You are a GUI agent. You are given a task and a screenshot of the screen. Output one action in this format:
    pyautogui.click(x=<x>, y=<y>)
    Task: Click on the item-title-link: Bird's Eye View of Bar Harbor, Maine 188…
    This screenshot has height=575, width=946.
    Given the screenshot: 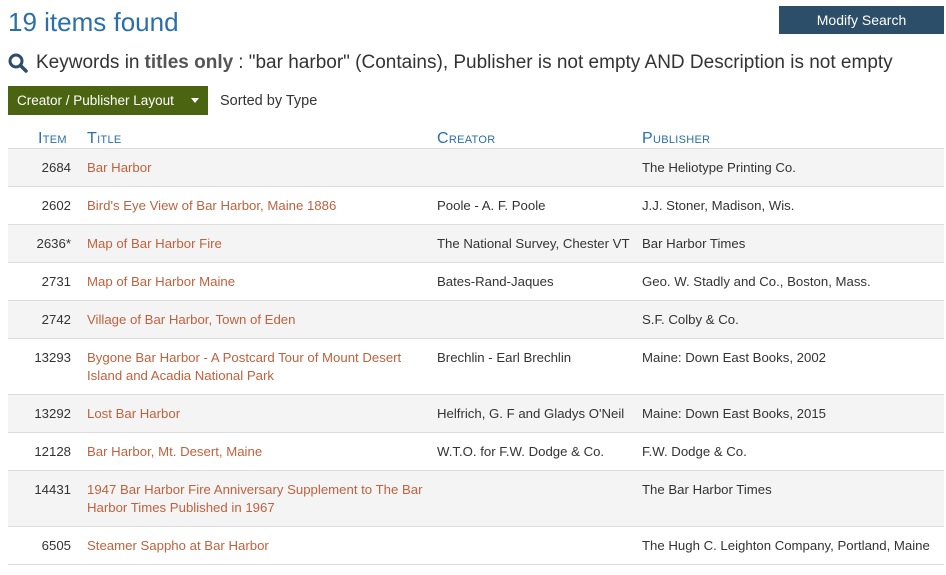 What is the action you would take?
    pyautogui.click(x=262, y=205)
    